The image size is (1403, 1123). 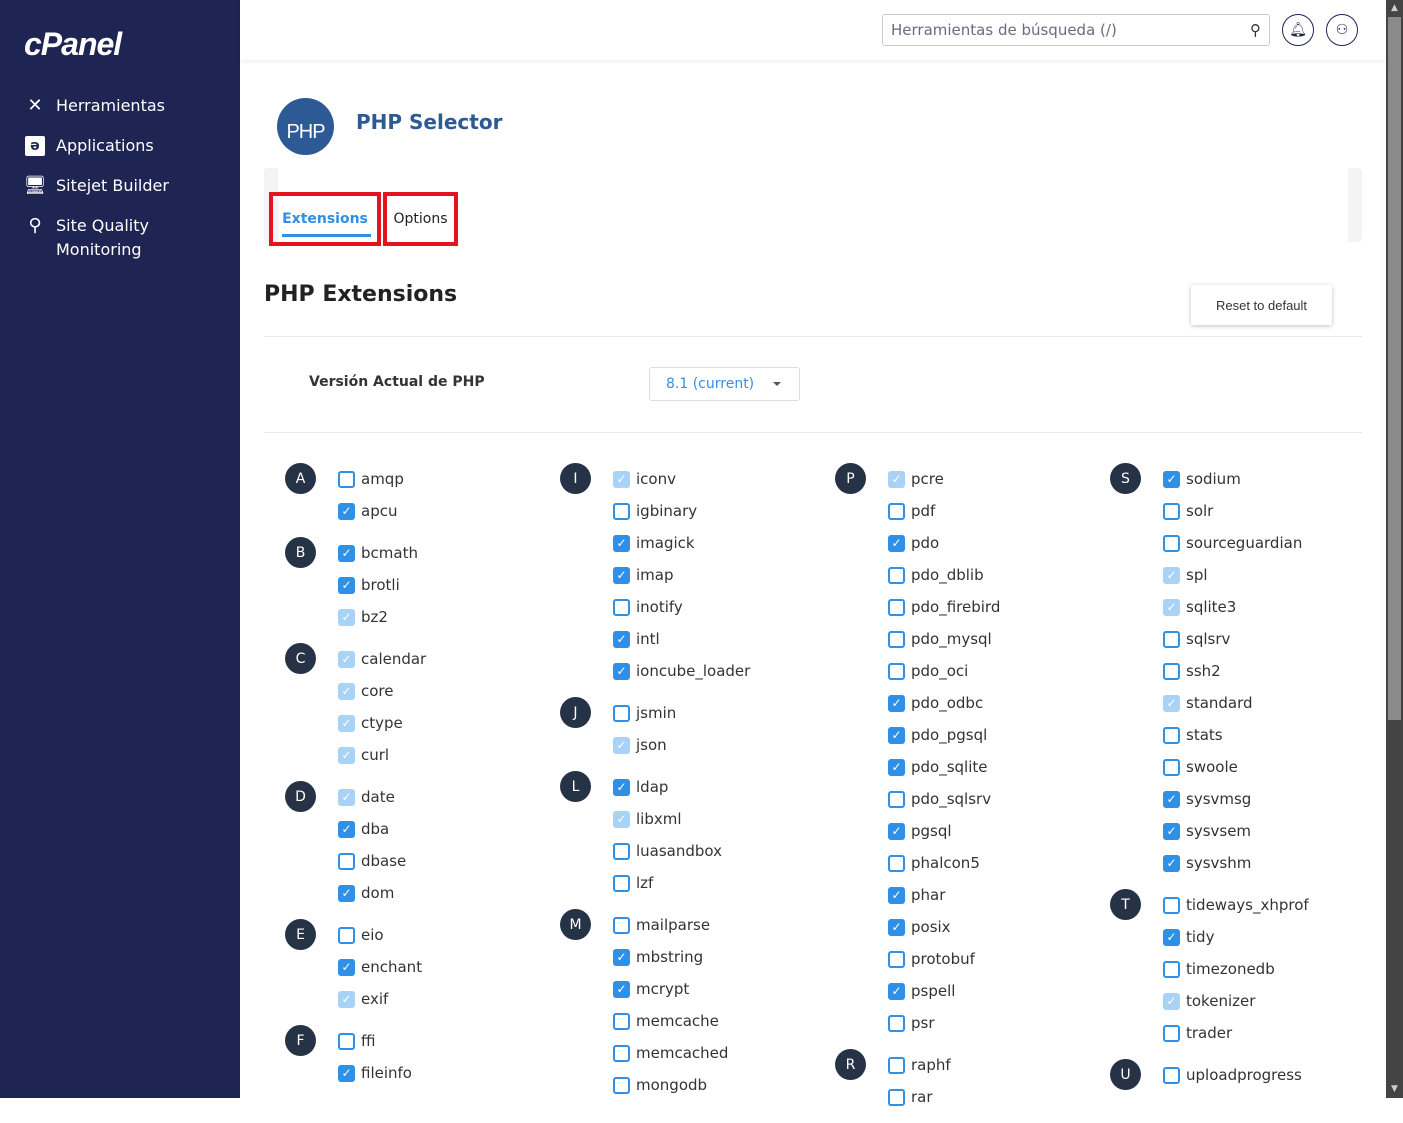 What do you see at coordinates (449, 829) in the screenshot?
I see `extension-dba: ✓ dba` at bounding box center [449, 829].